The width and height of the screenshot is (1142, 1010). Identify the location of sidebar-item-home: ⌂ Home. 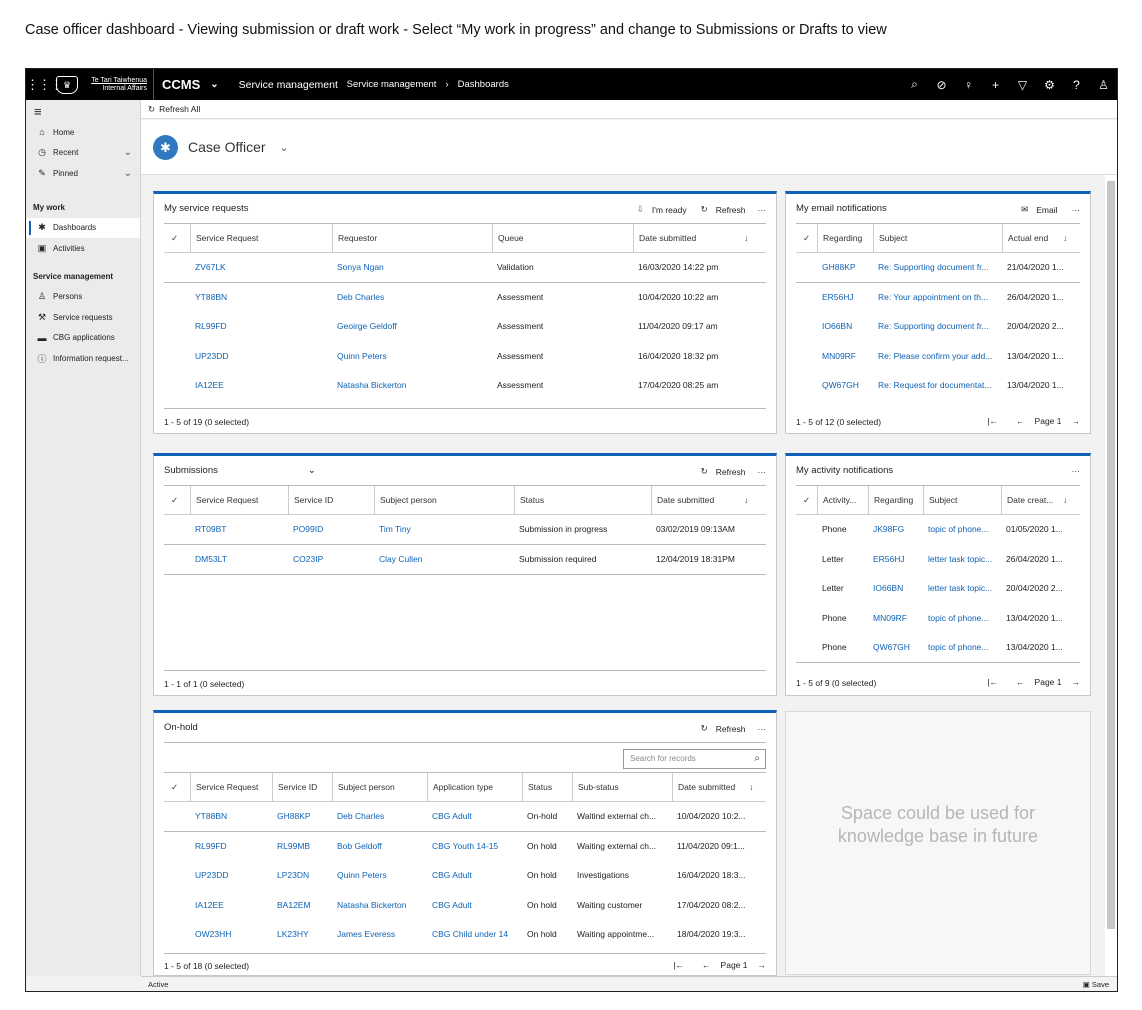
(83, 132).